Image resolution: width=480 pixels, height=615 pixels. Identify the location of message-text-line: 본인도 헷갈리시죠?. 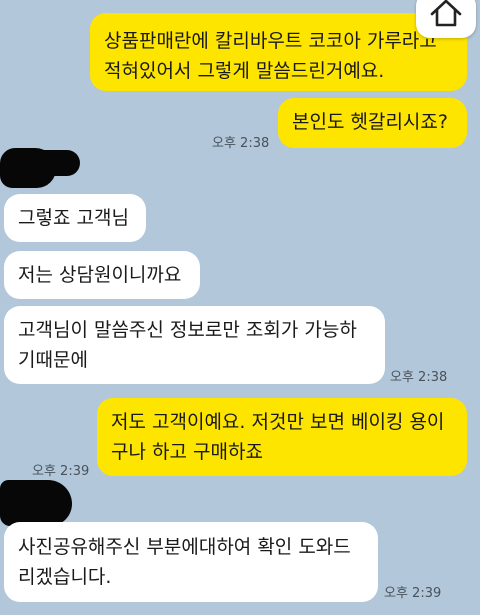
(370, 122).